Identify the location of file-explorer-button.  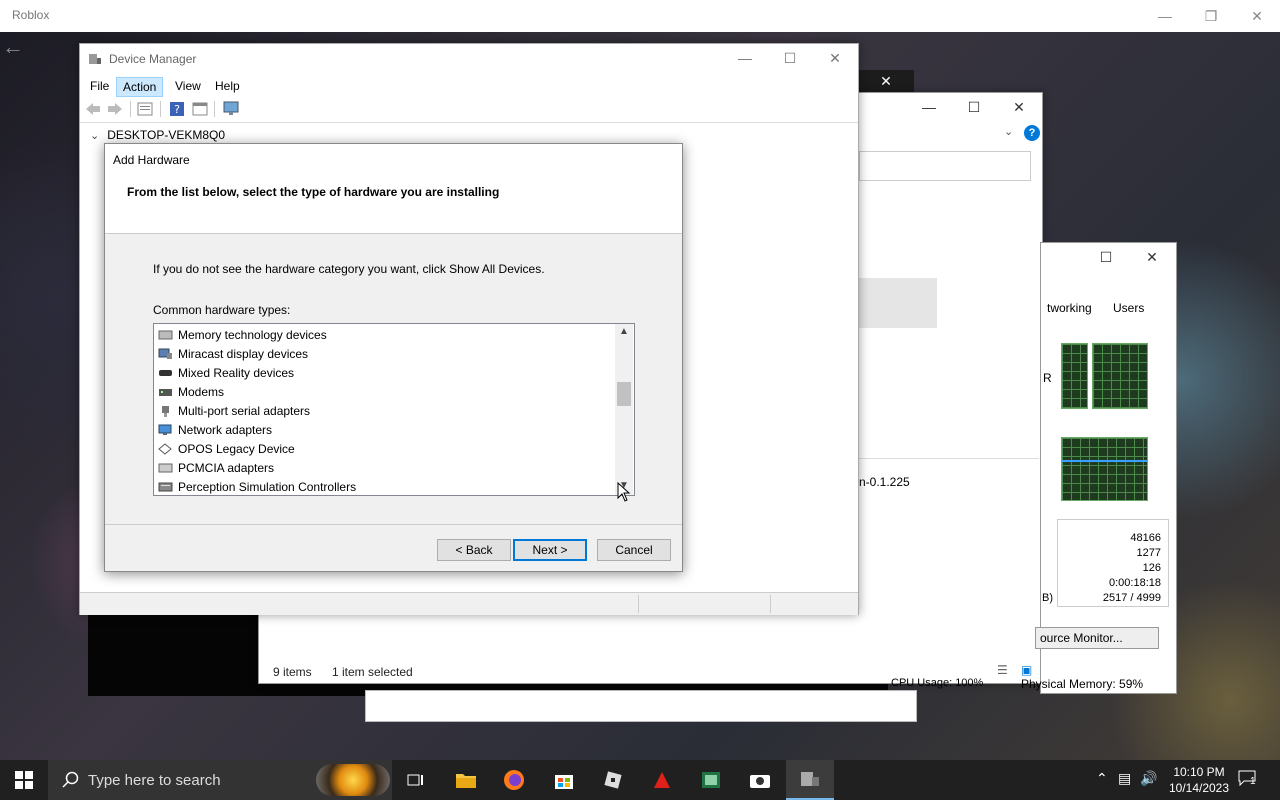
(466, 780).